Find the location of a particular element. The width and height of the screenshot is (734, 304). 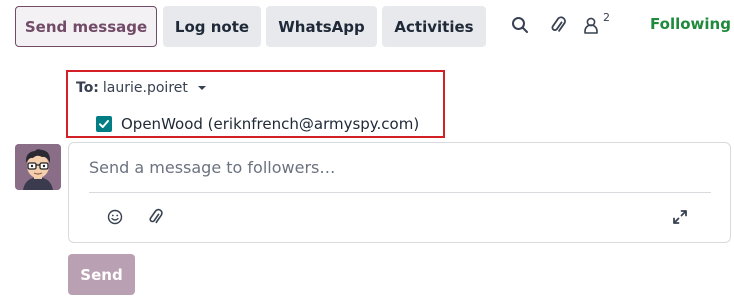

following-button: Following is located at coordinates (690, 24).